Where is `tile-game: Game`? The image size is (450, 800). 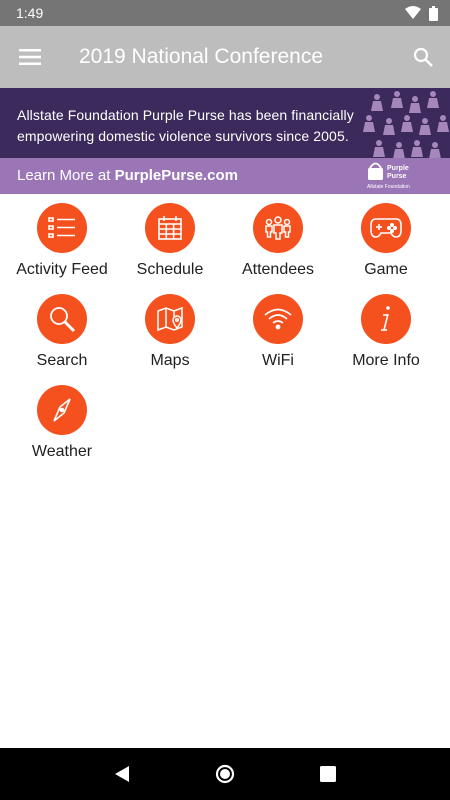 tile-game: Game is located at coordinates (386, 244).